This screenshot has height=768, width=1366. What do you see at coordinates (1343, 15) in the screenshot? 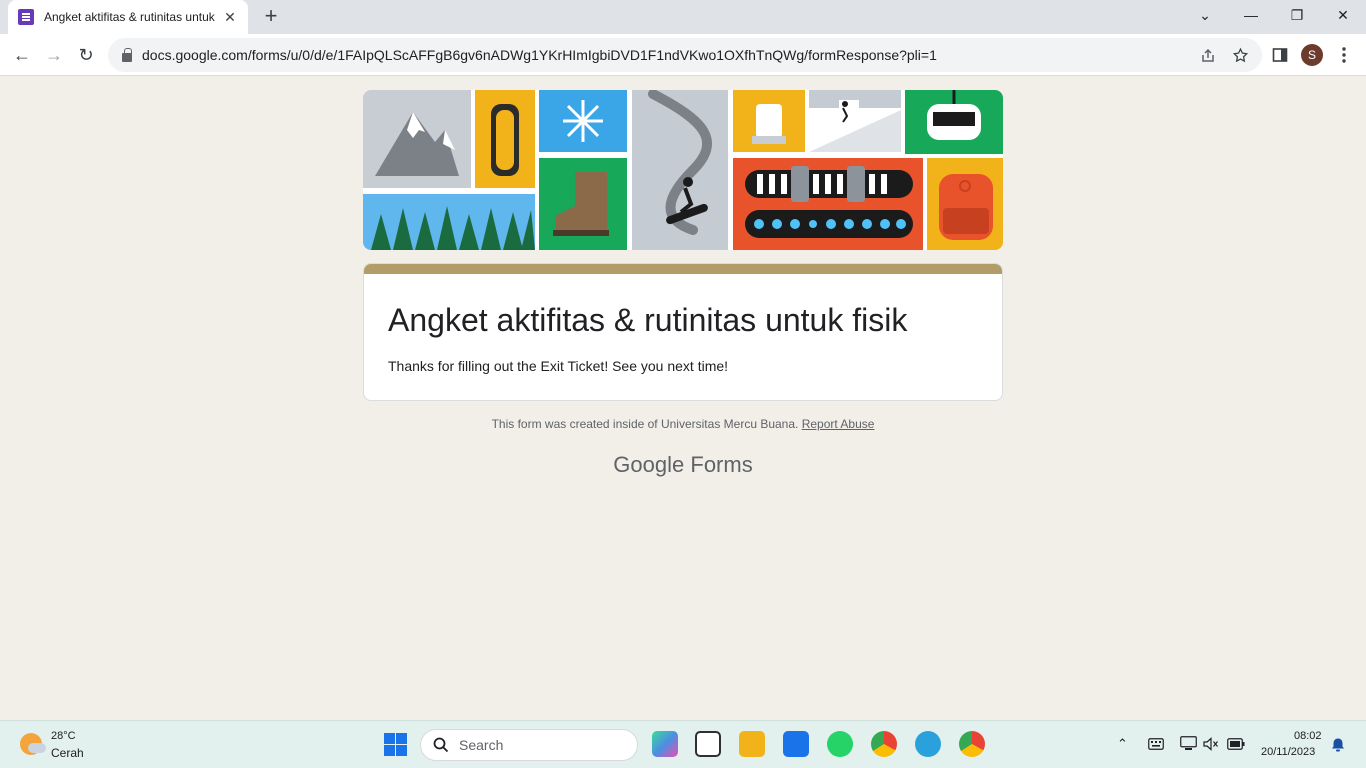
I see `close-window-button: ✕` at bounding box center [1343, 15].